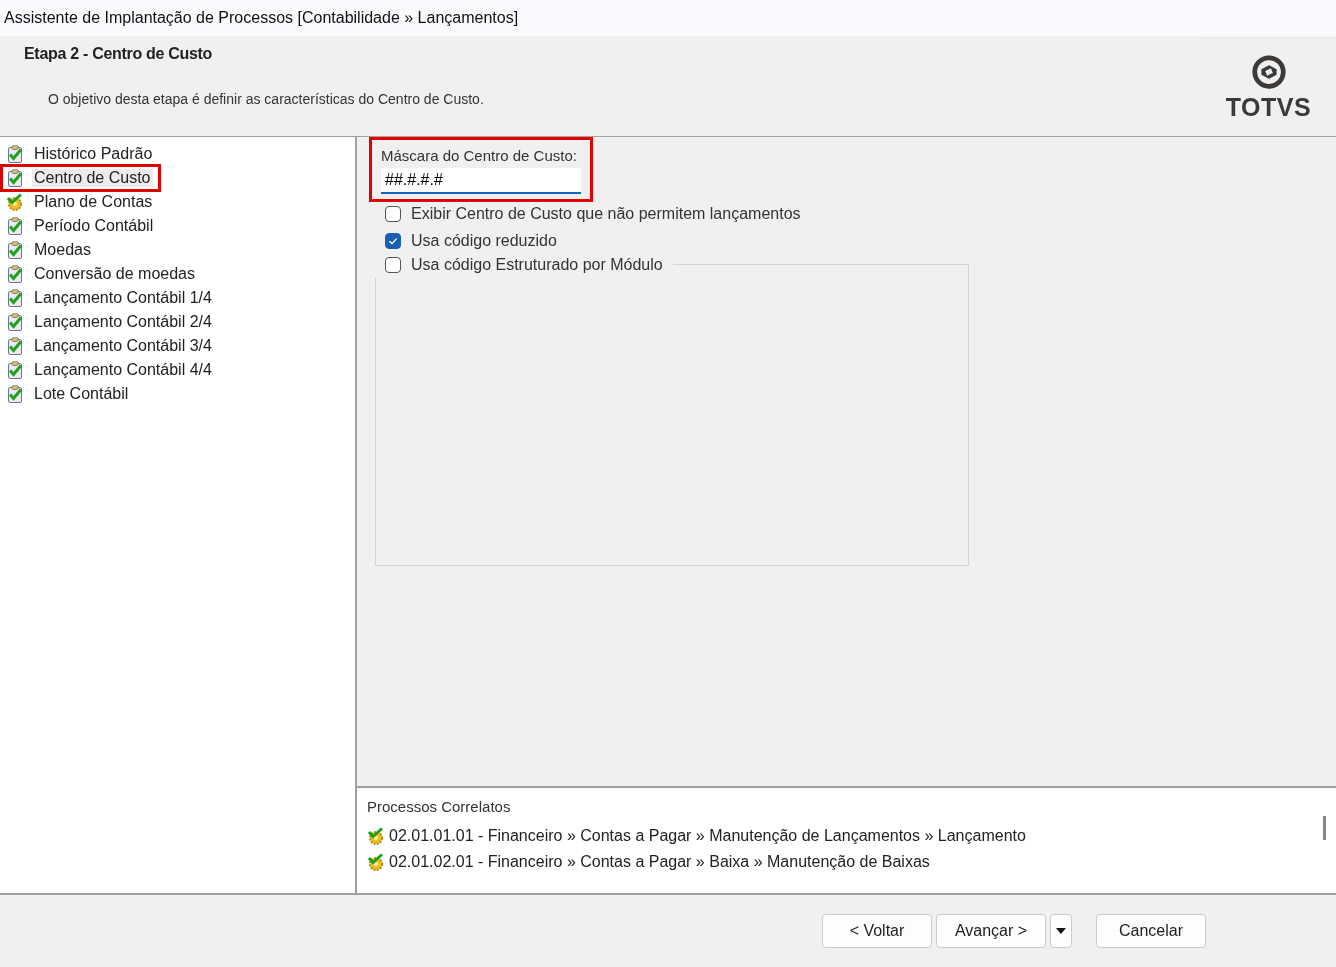 This screenshot has width=1336, height=967. What do you see at coordinates (92, 178) in the screenshot?
I see `step-item: Centro de Custo` at bounding box center [92, 178].